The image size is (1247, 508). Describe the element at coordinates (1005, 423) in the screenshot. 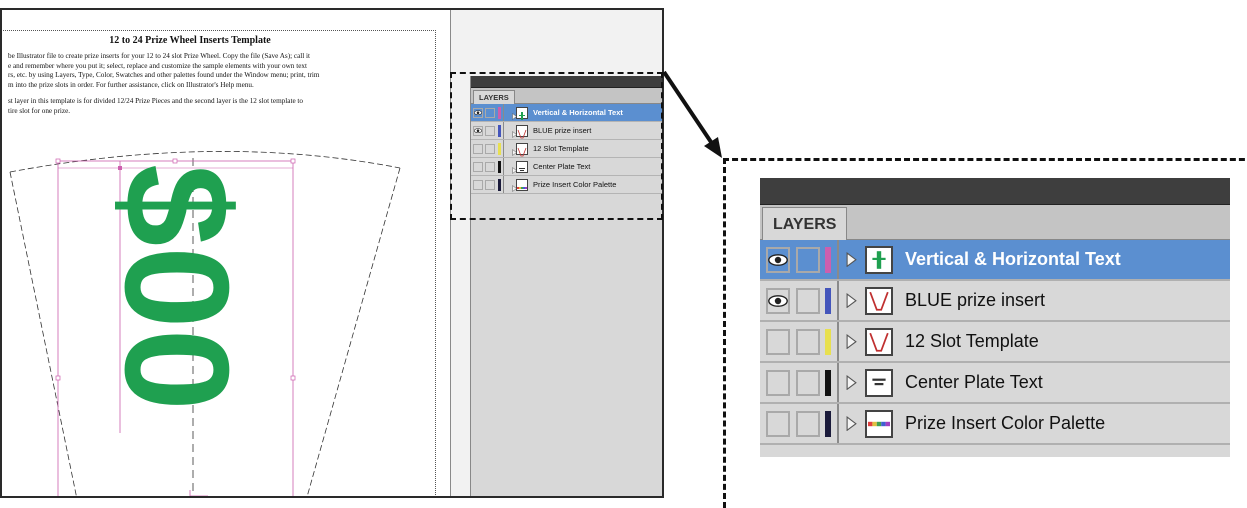

I see `layer-name: Prize Insert Color Palette` at that location.